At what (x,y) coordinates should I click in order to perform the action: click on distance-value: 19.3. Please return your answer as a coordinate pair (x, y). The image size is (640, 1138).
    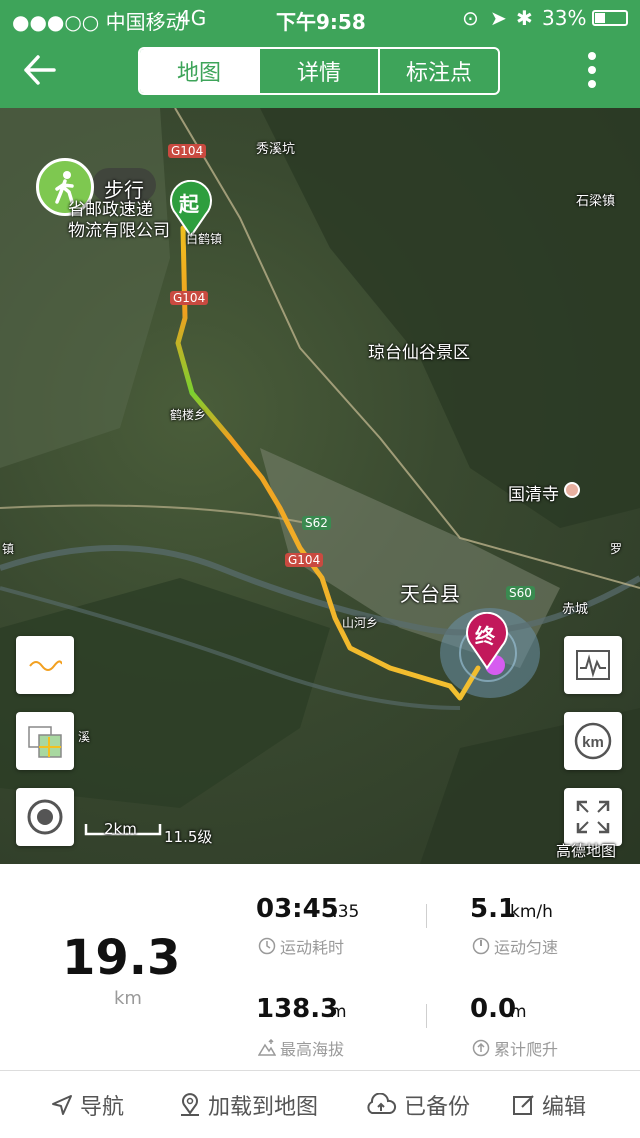
    Looking at the image, I should click on (121, 958).